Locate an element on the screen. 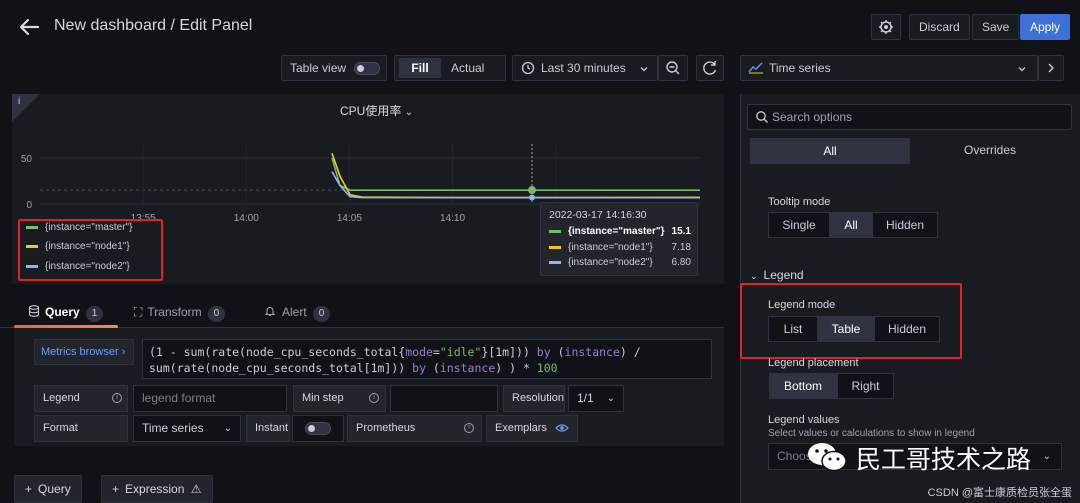 This screenshot has height=503, width=1080. zoom-out-icon is located at coordinates (673, 68).